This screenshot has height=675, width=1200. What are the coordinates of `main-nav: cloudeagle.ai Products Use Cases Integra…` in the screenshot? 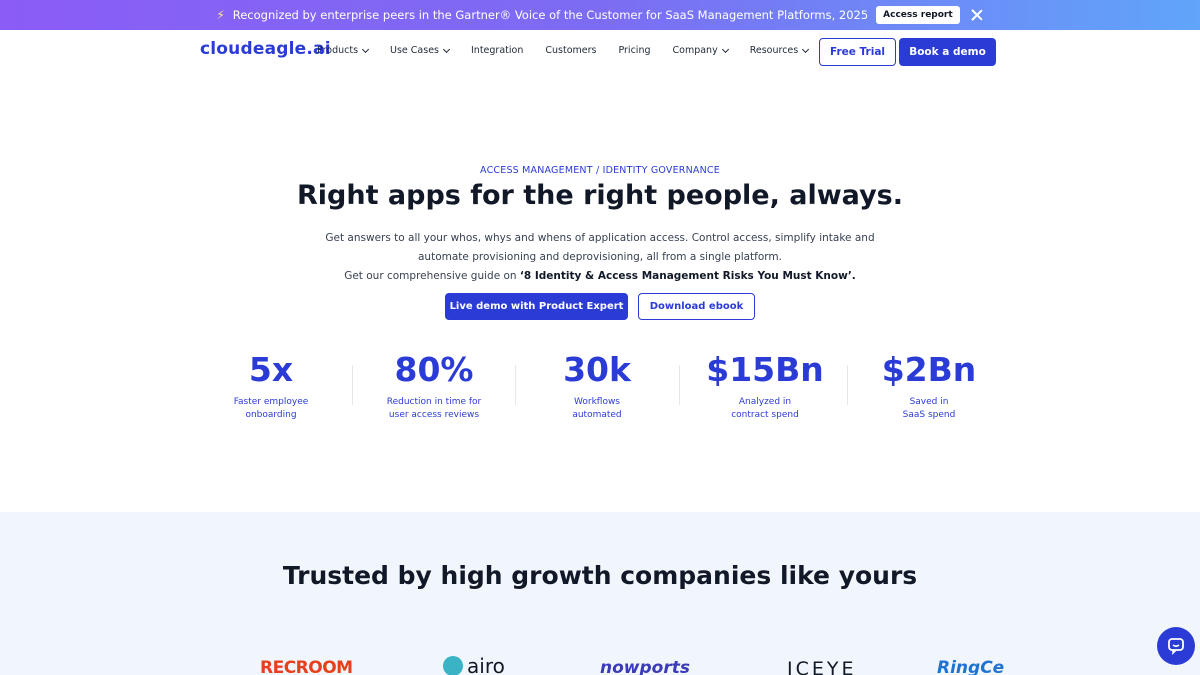 It's located at (600, 52).